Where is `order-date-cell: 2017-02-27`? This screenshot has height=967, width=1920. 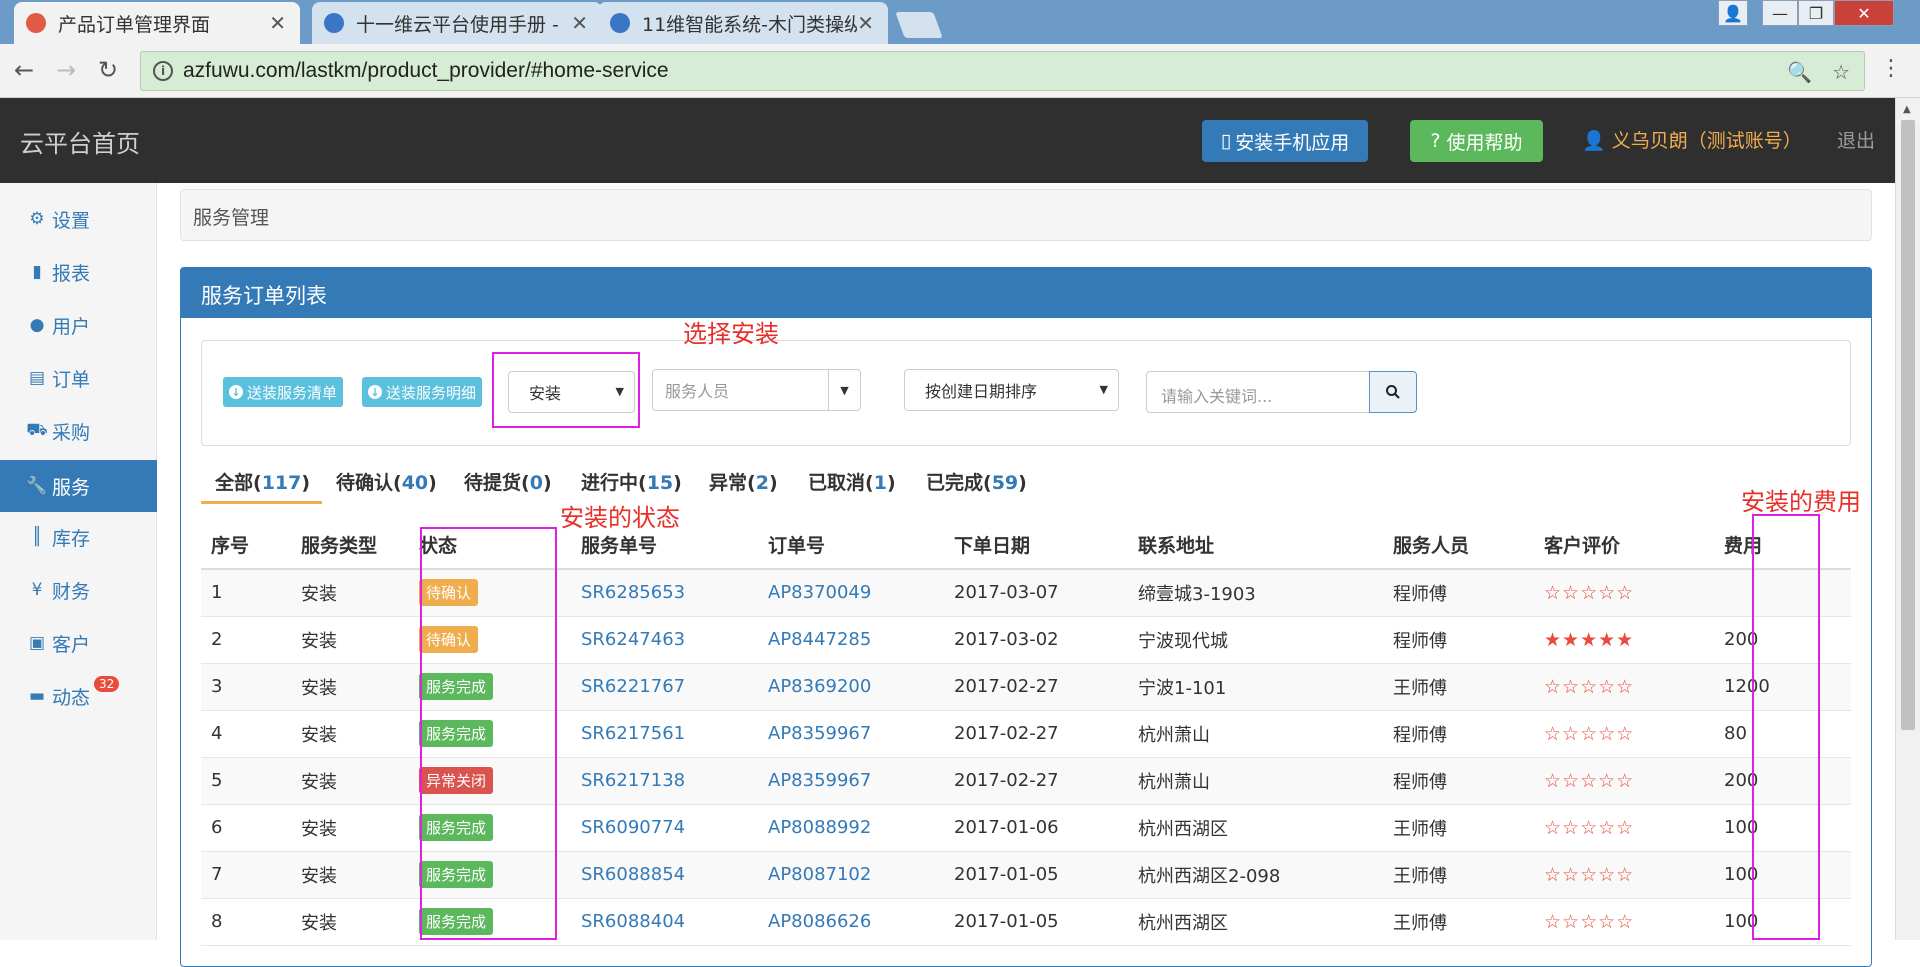 order-date-cell: 2017-02-27 is located at coordinates (1006, 686).